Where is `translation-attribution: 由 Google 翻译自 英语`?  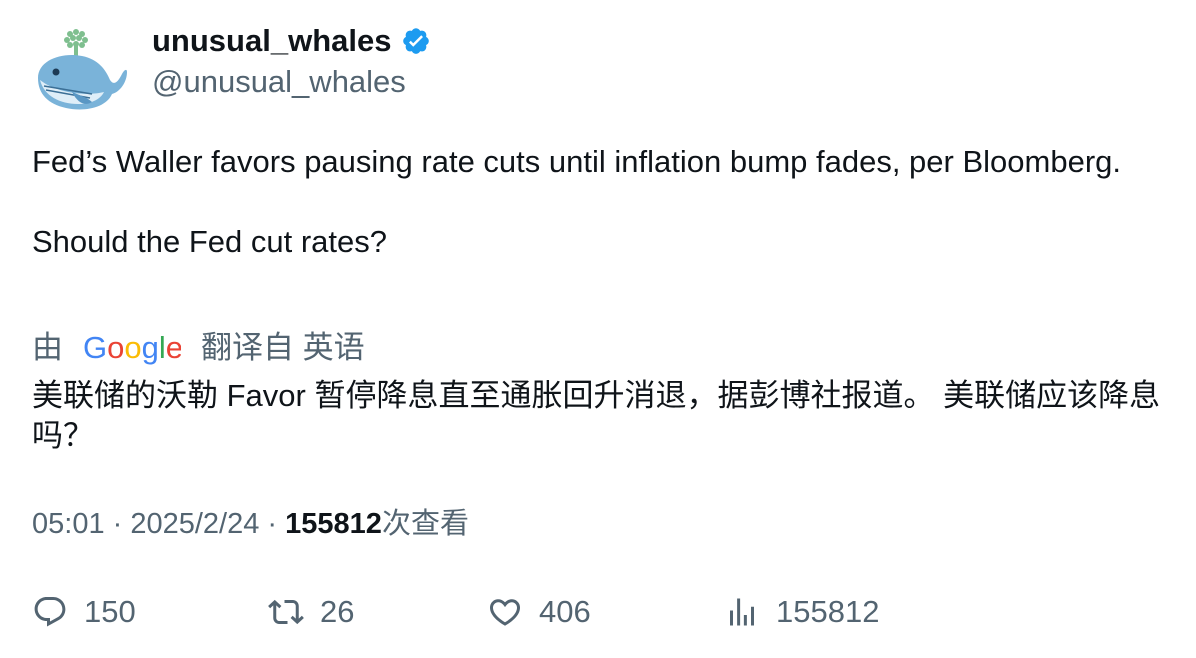 translation-attribution: 由 Google 翻译自 英语 is located at coordinates (198, 348).